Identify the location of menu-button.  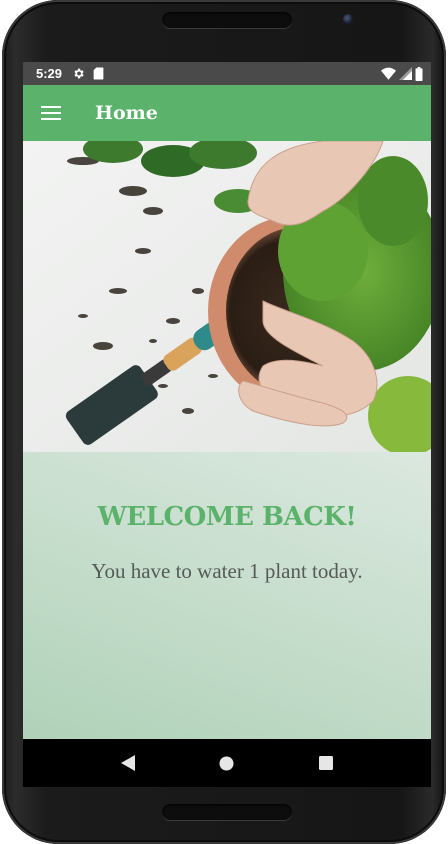
(51, 113).